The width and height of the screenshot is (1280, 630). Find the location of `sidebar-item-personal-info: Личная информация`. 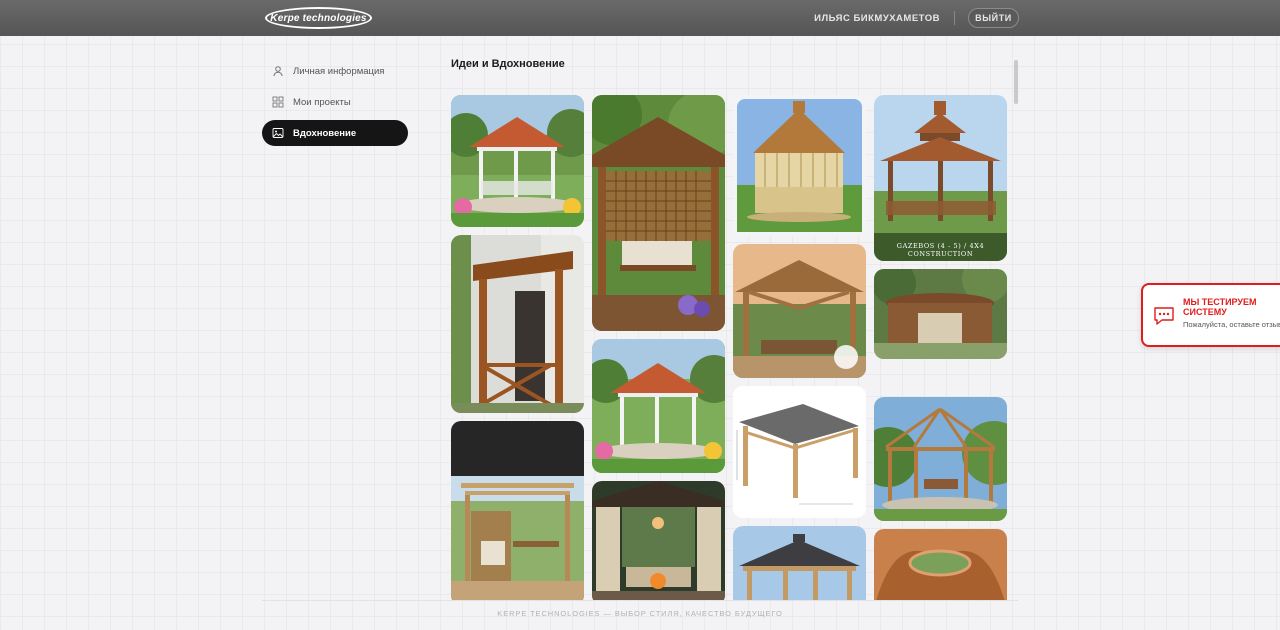

sidebar-item-personal-info: Личная информация is located at coordinates (335, 71).